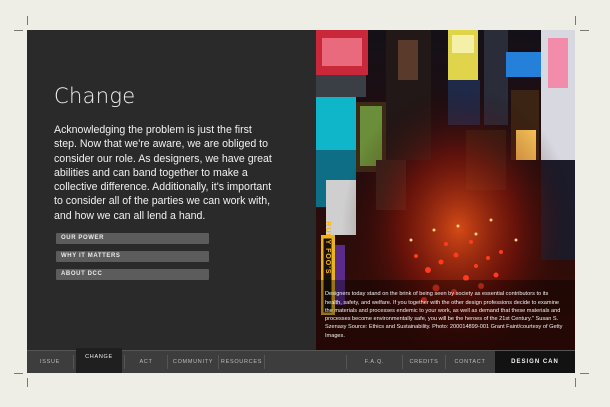  I want to click on nav-change: CHANGE, so click(99, 360).